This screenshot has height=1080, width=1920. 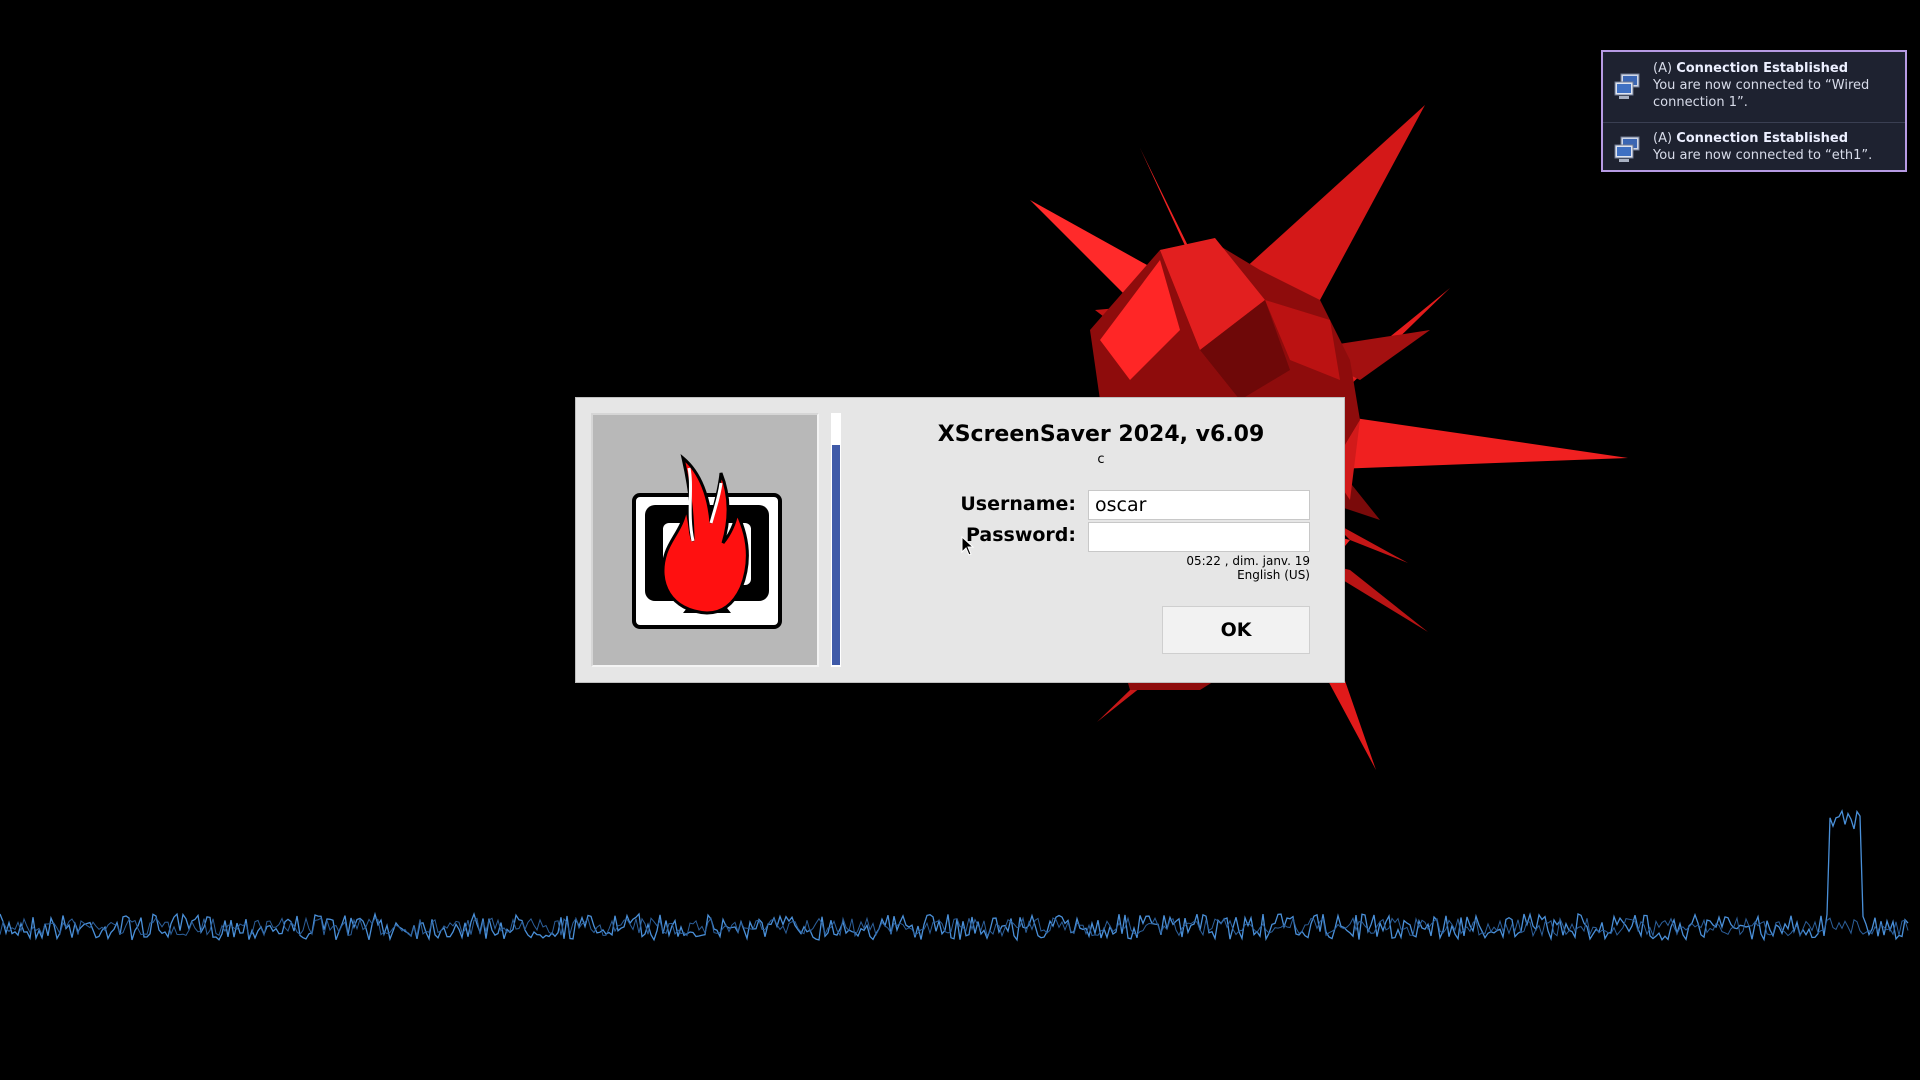 I want to click on password-field, so click(x=1199, y=537).